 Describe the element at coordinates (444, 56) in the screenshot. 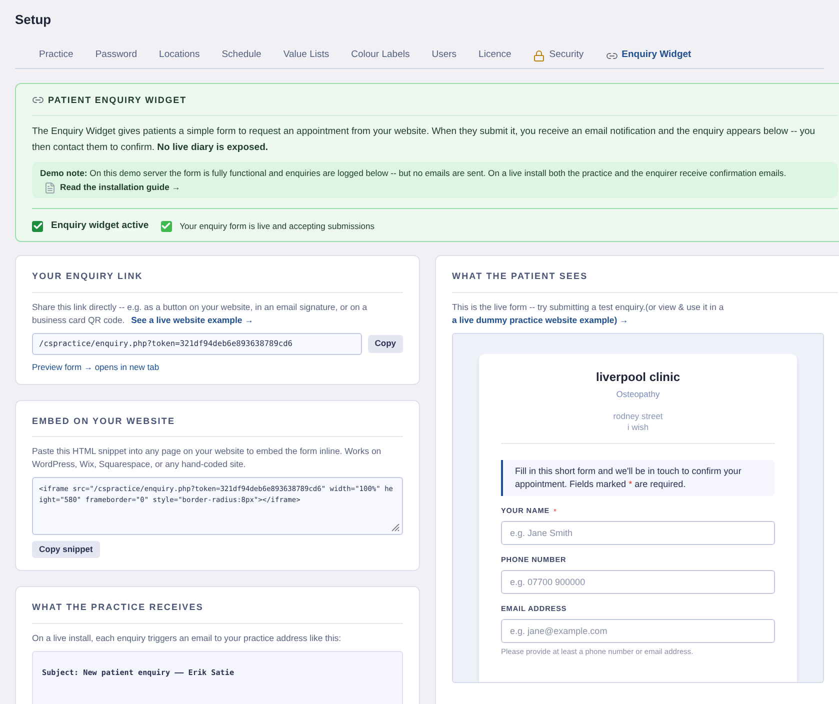

I see `tab: Users` at that location.